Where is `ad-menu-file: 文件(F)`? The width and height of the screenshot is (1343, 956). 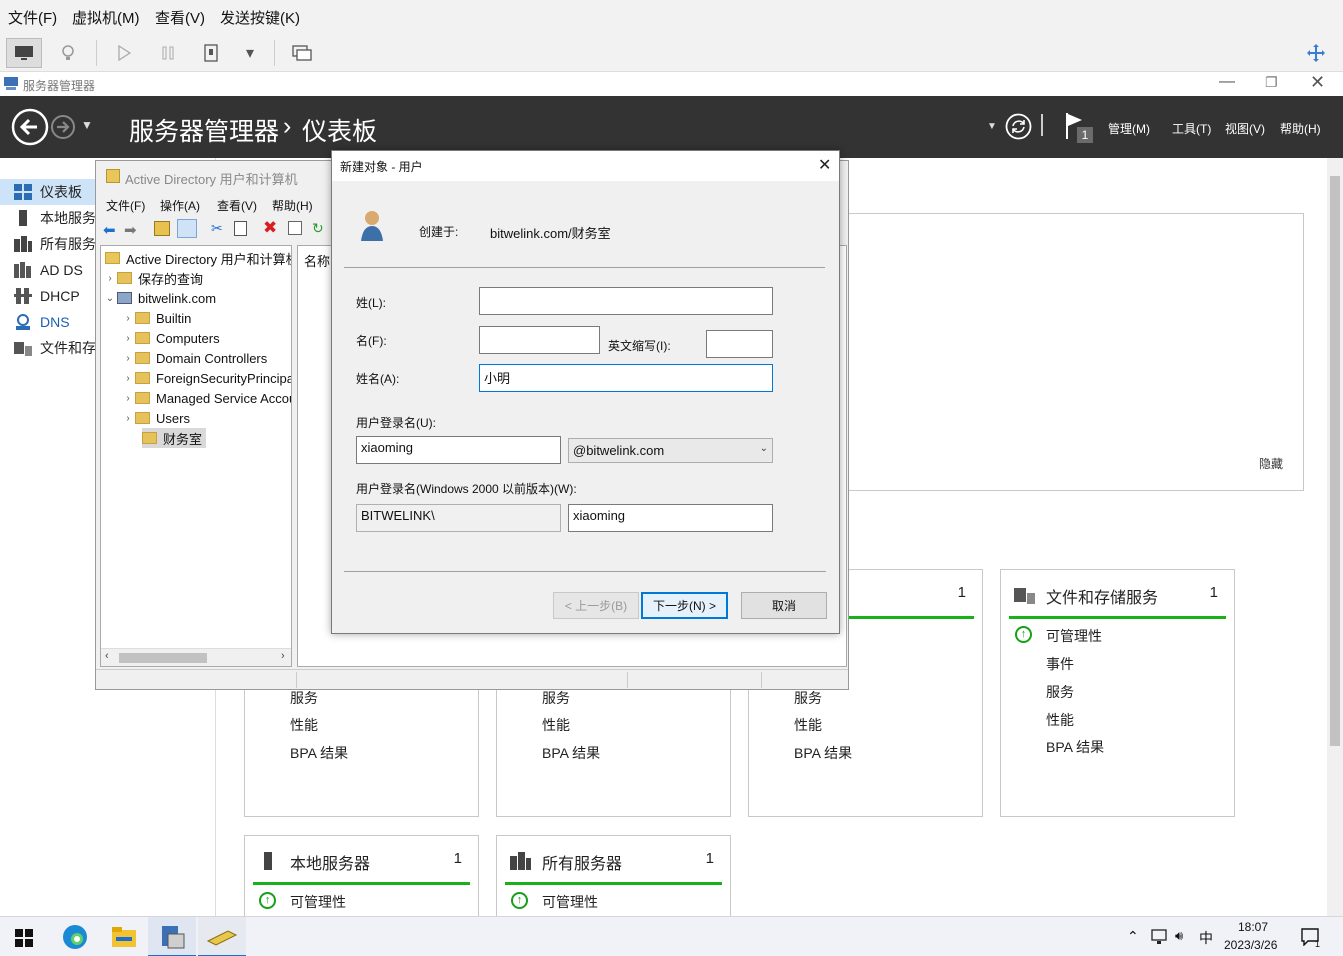
ad-menu-file: 文件(F) is located at coordinates (125, 205).